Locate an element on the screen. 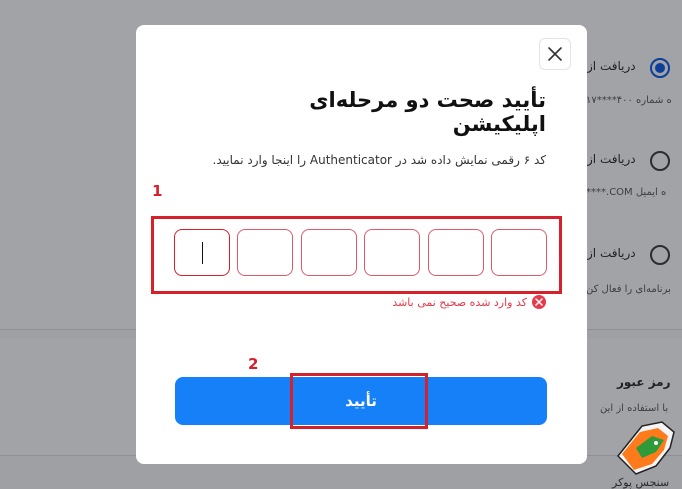 The height and width of the screenshot is (489, 682). option-app-radio is located at coordinates (660, 255).